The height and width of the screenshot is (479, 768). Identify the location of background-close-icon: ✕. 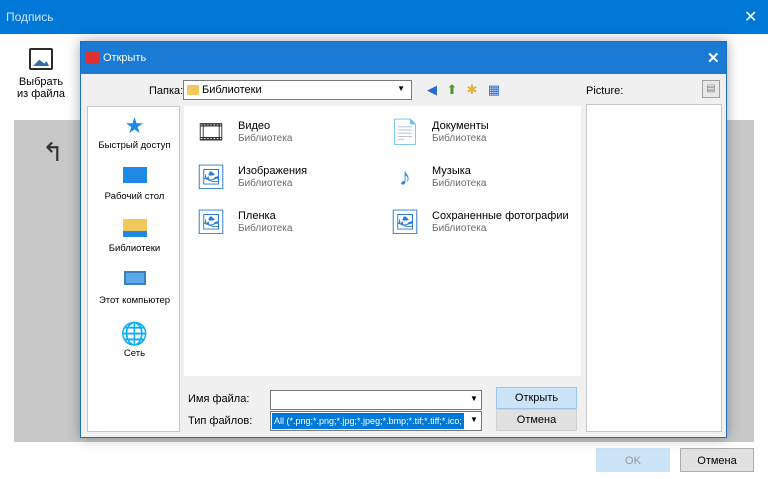
(750, 17).